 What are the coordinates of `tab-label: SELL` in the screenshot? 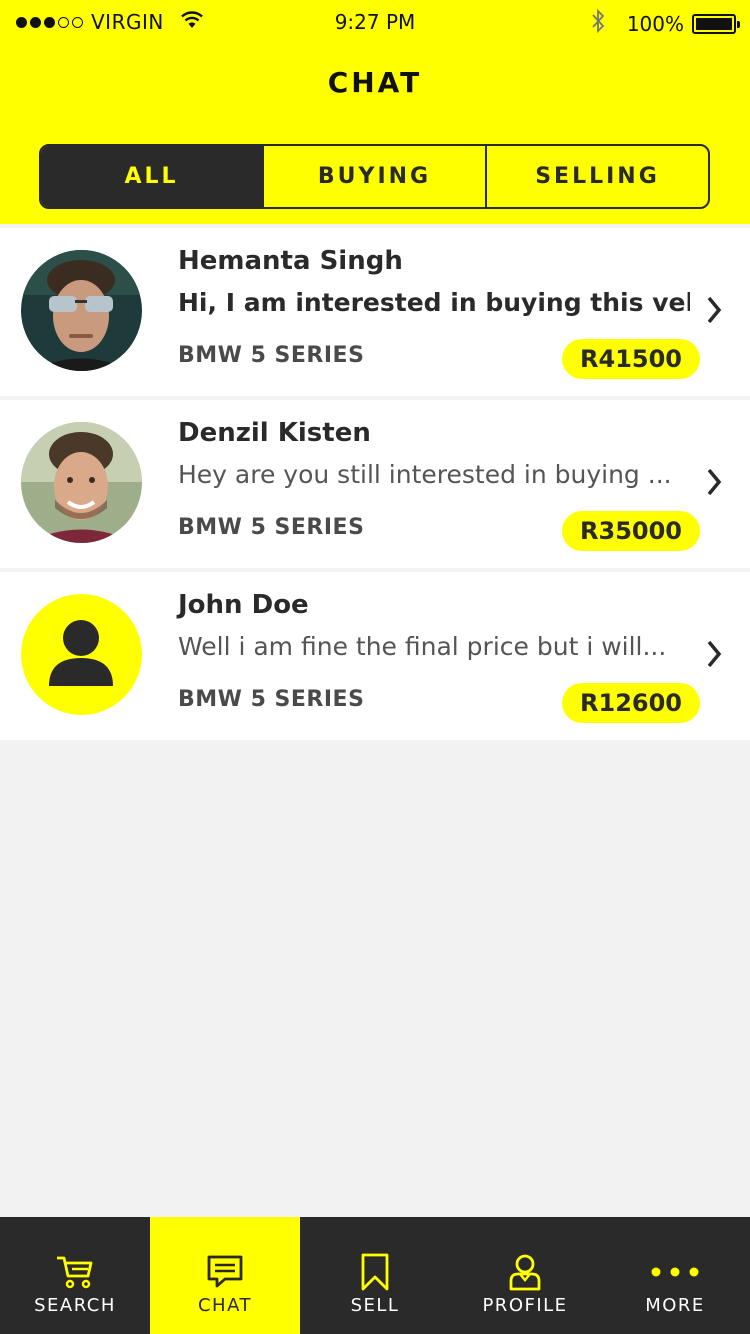 It's located at (375, 1305).